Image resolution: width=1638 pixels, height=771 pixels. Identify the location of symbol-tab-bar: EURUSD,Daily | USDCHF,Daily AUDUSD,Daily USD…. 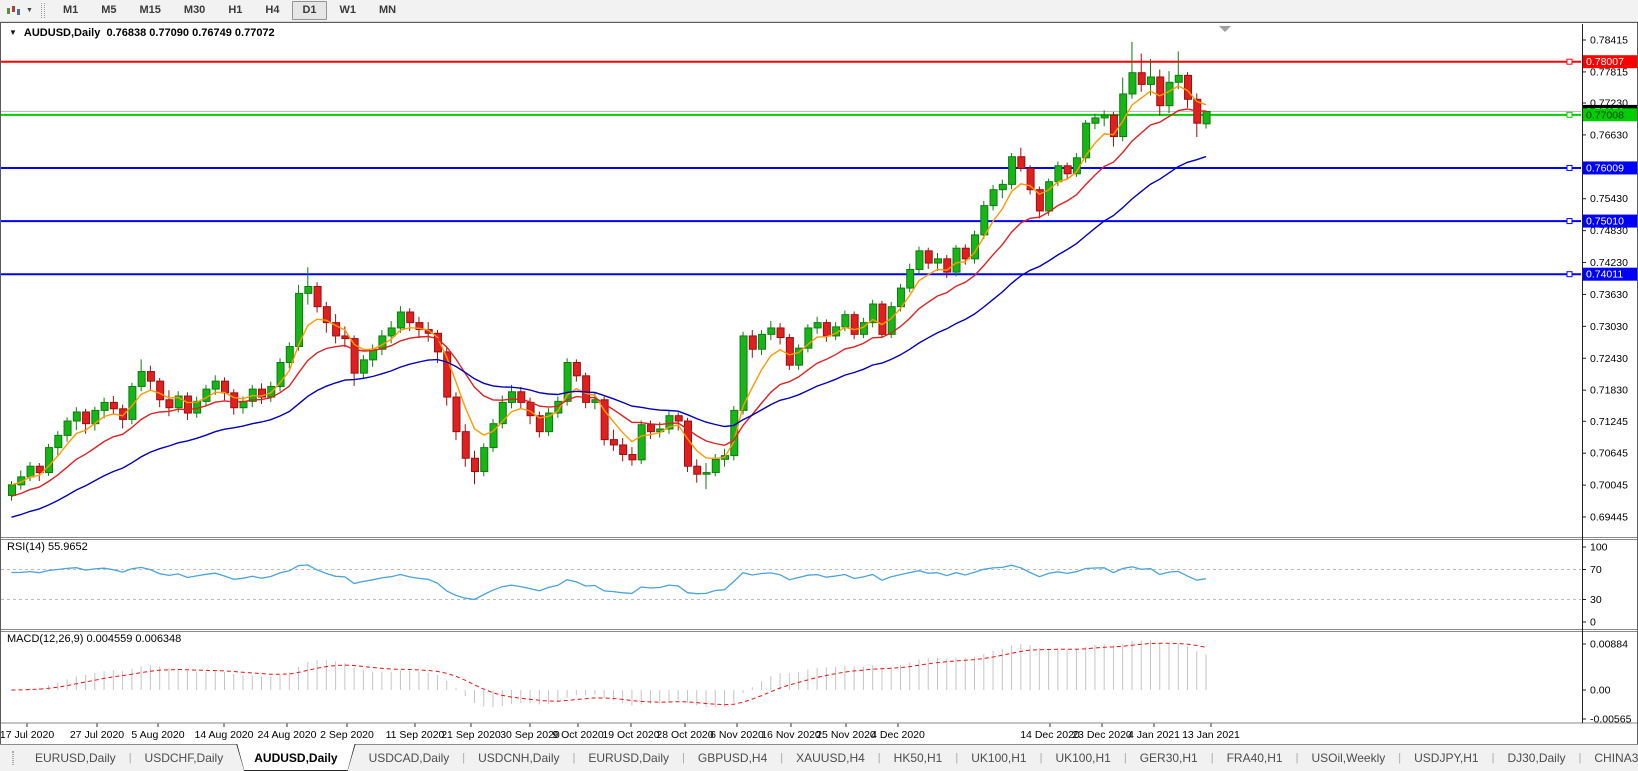
(819, 757).